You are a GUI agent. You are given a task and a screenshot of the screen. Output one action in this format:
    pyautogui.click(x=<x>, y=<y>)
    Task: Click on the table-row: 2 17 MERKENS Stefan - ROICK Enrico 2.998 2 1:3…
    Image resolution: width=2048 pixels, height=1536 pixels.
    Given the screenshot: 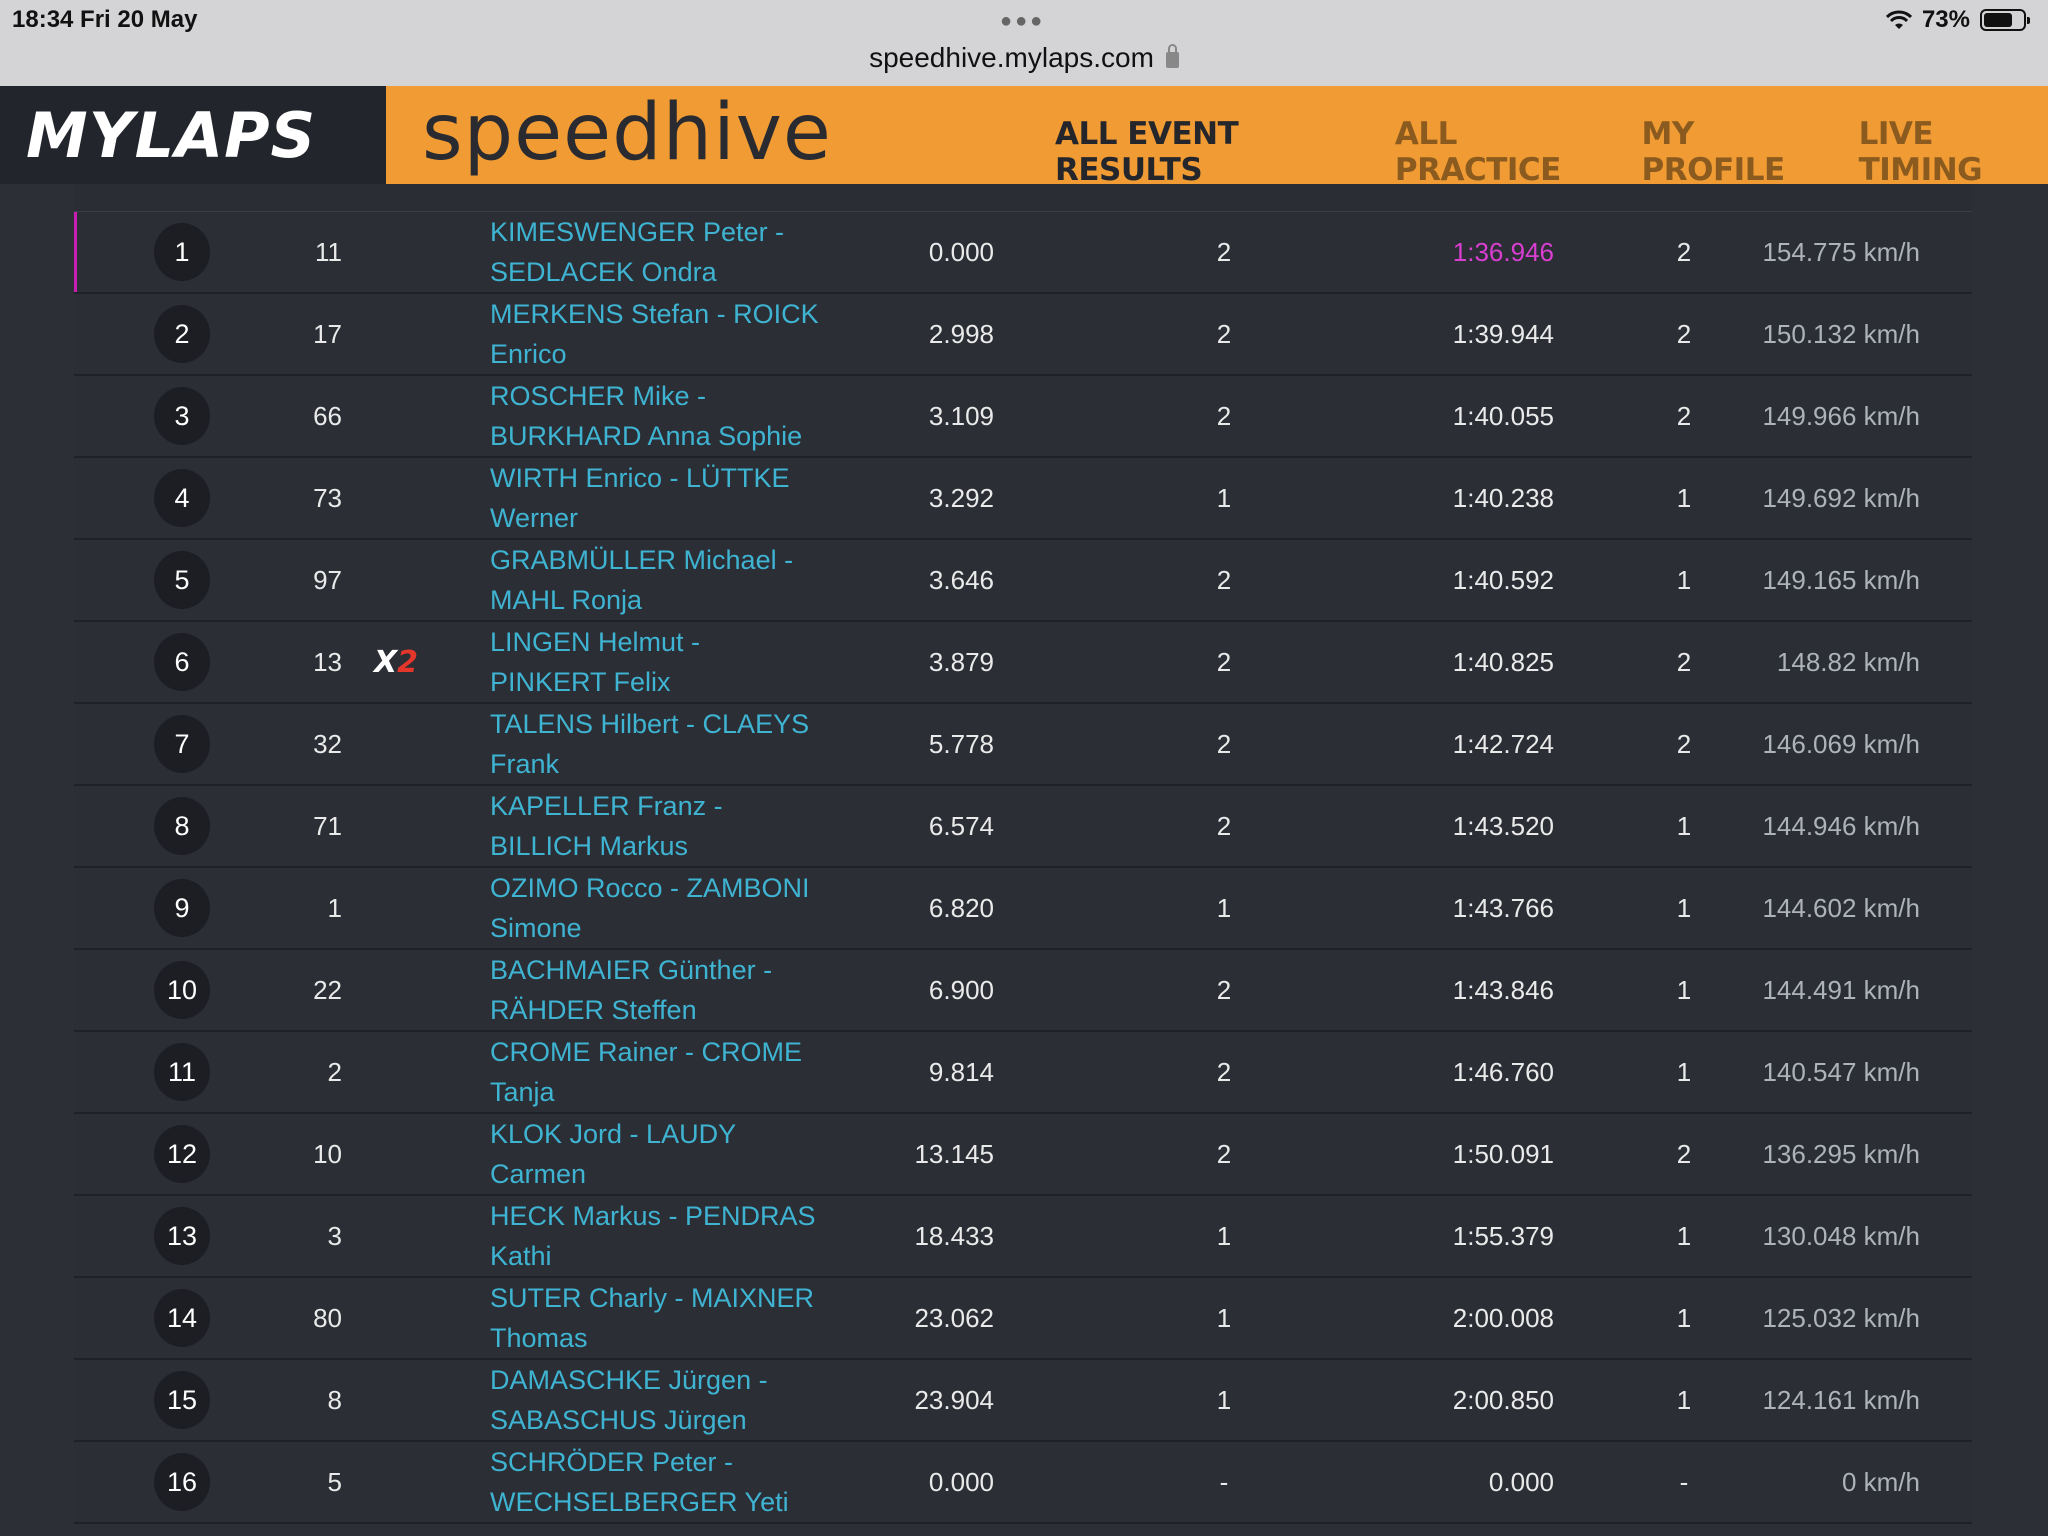 What is the action you would take?
    pyautogui.click(x=1023, y=335)
    